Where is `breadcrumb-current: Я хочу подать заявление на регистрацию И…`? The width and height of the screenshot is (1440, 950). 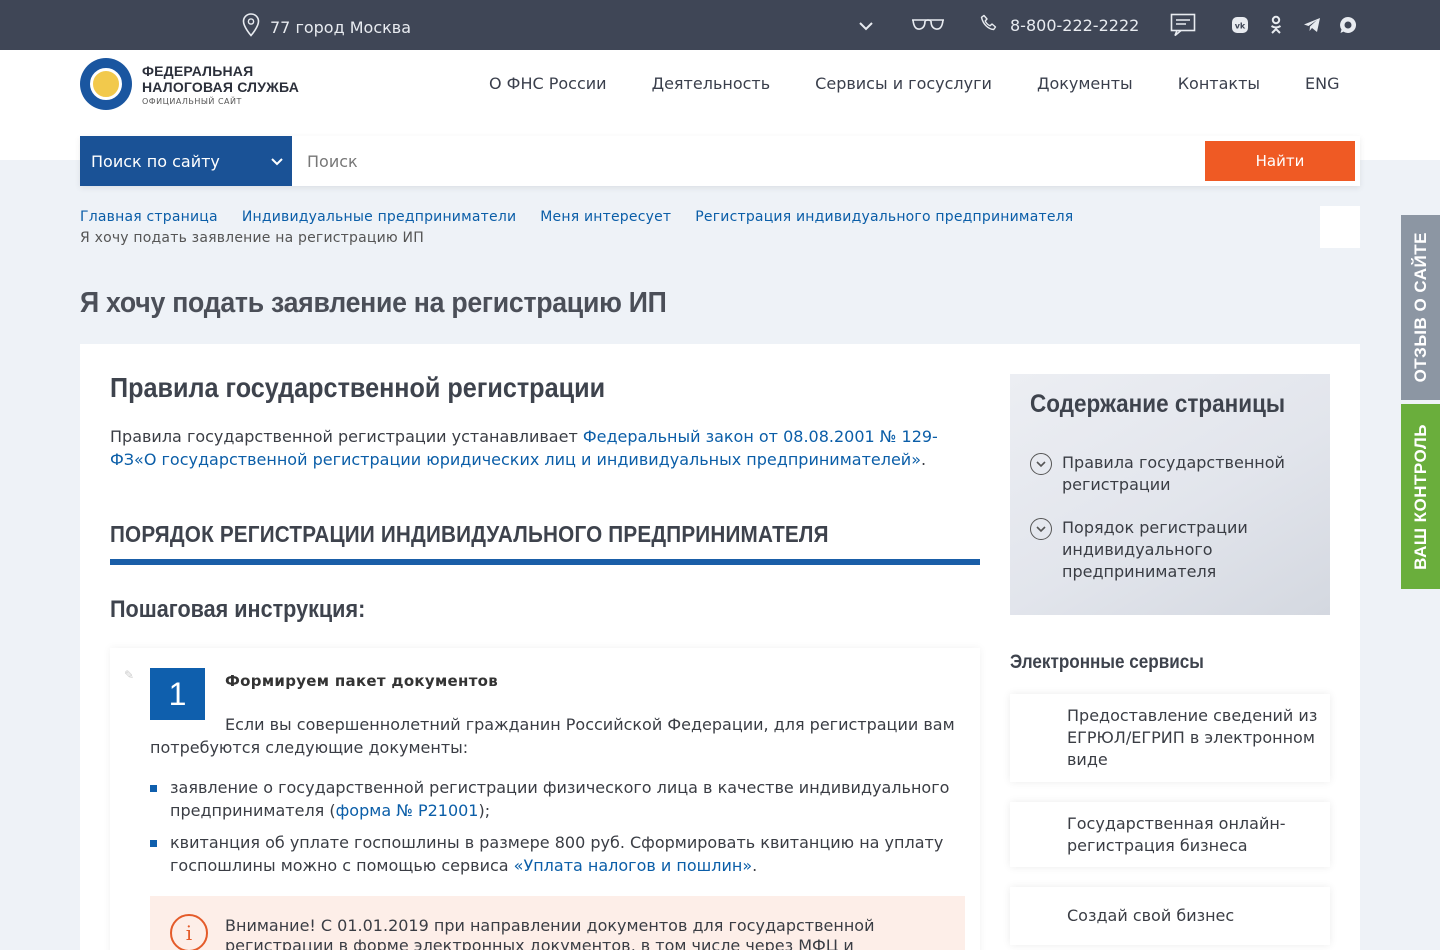 breadcrumb-current: Я хочу подать заявление на регистрацию И… is located at coordinates (252, 238).